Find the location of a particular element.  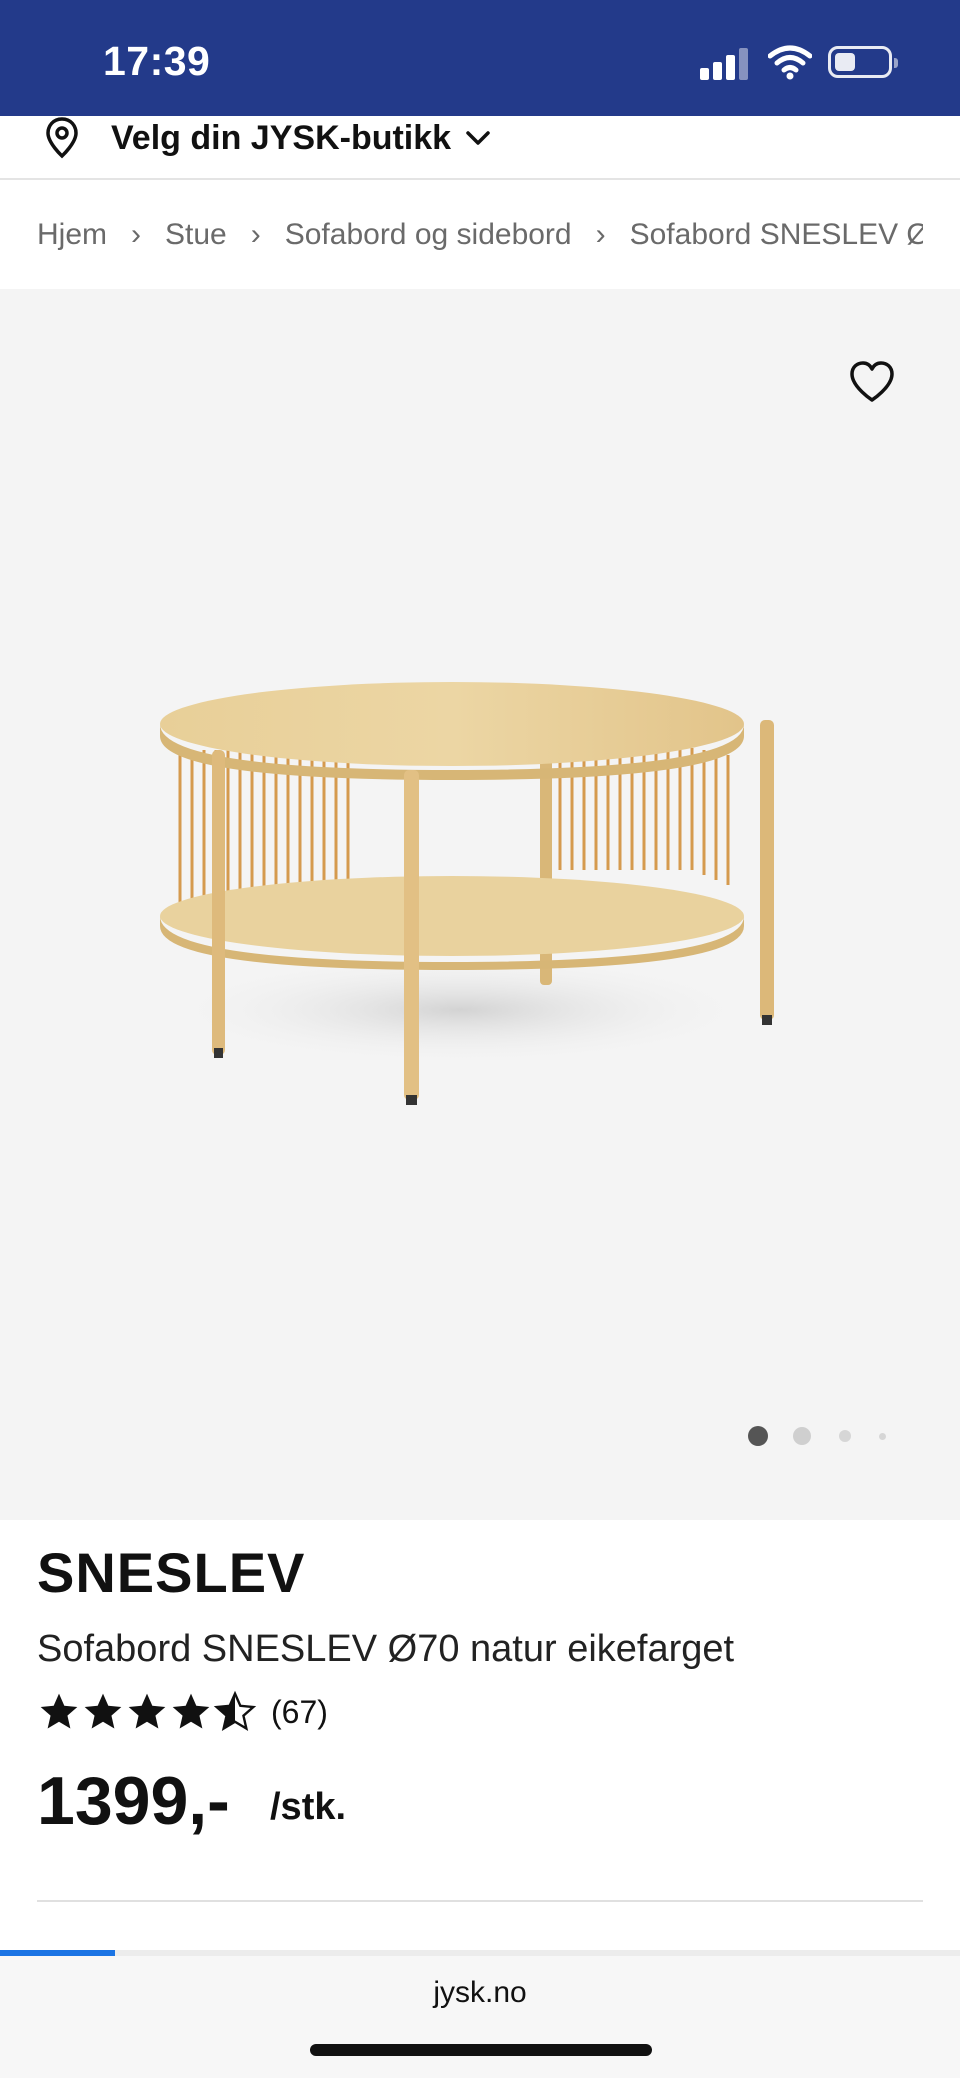

product-rating: (67) is located at coordinates (182, 1714).